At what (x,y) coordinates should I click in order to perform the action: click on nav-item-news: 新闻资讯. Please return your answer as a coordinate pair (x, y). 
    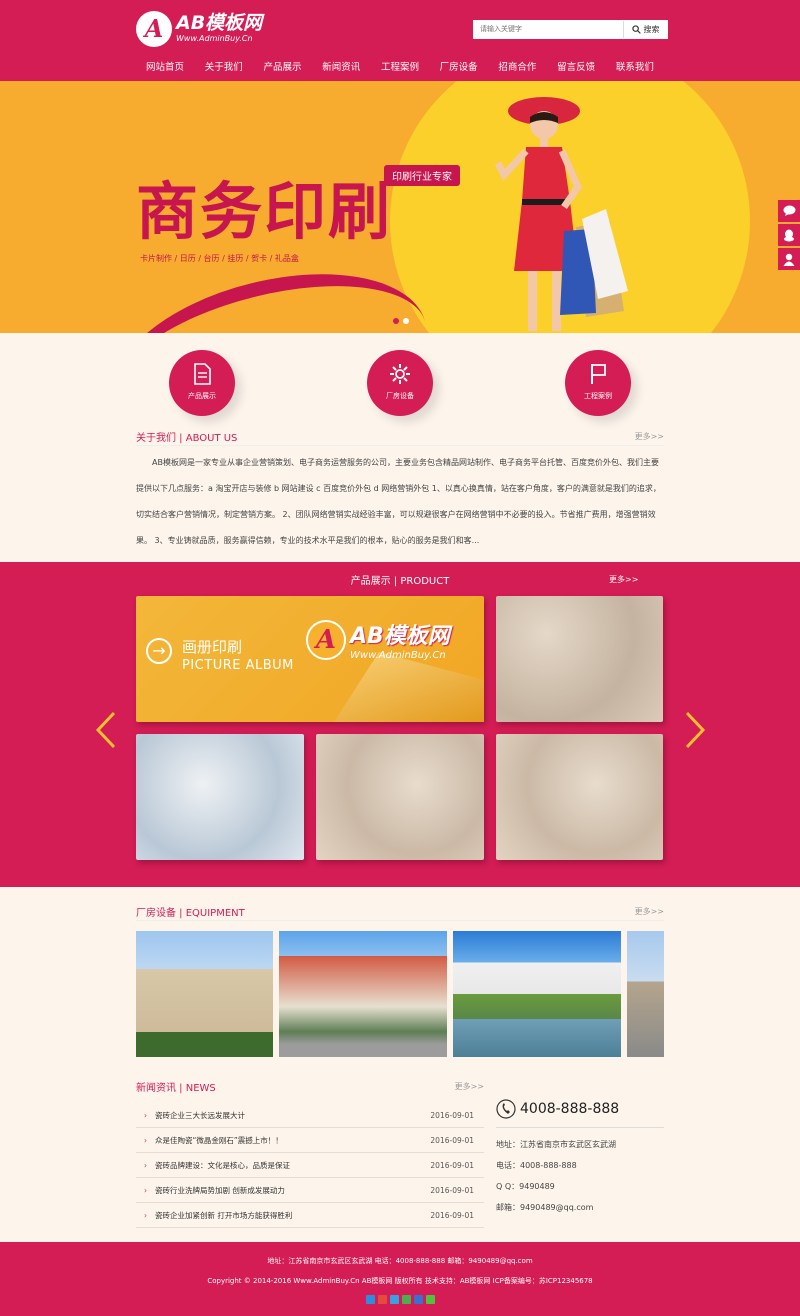
    Looking at the image, I should click on (341, 68).